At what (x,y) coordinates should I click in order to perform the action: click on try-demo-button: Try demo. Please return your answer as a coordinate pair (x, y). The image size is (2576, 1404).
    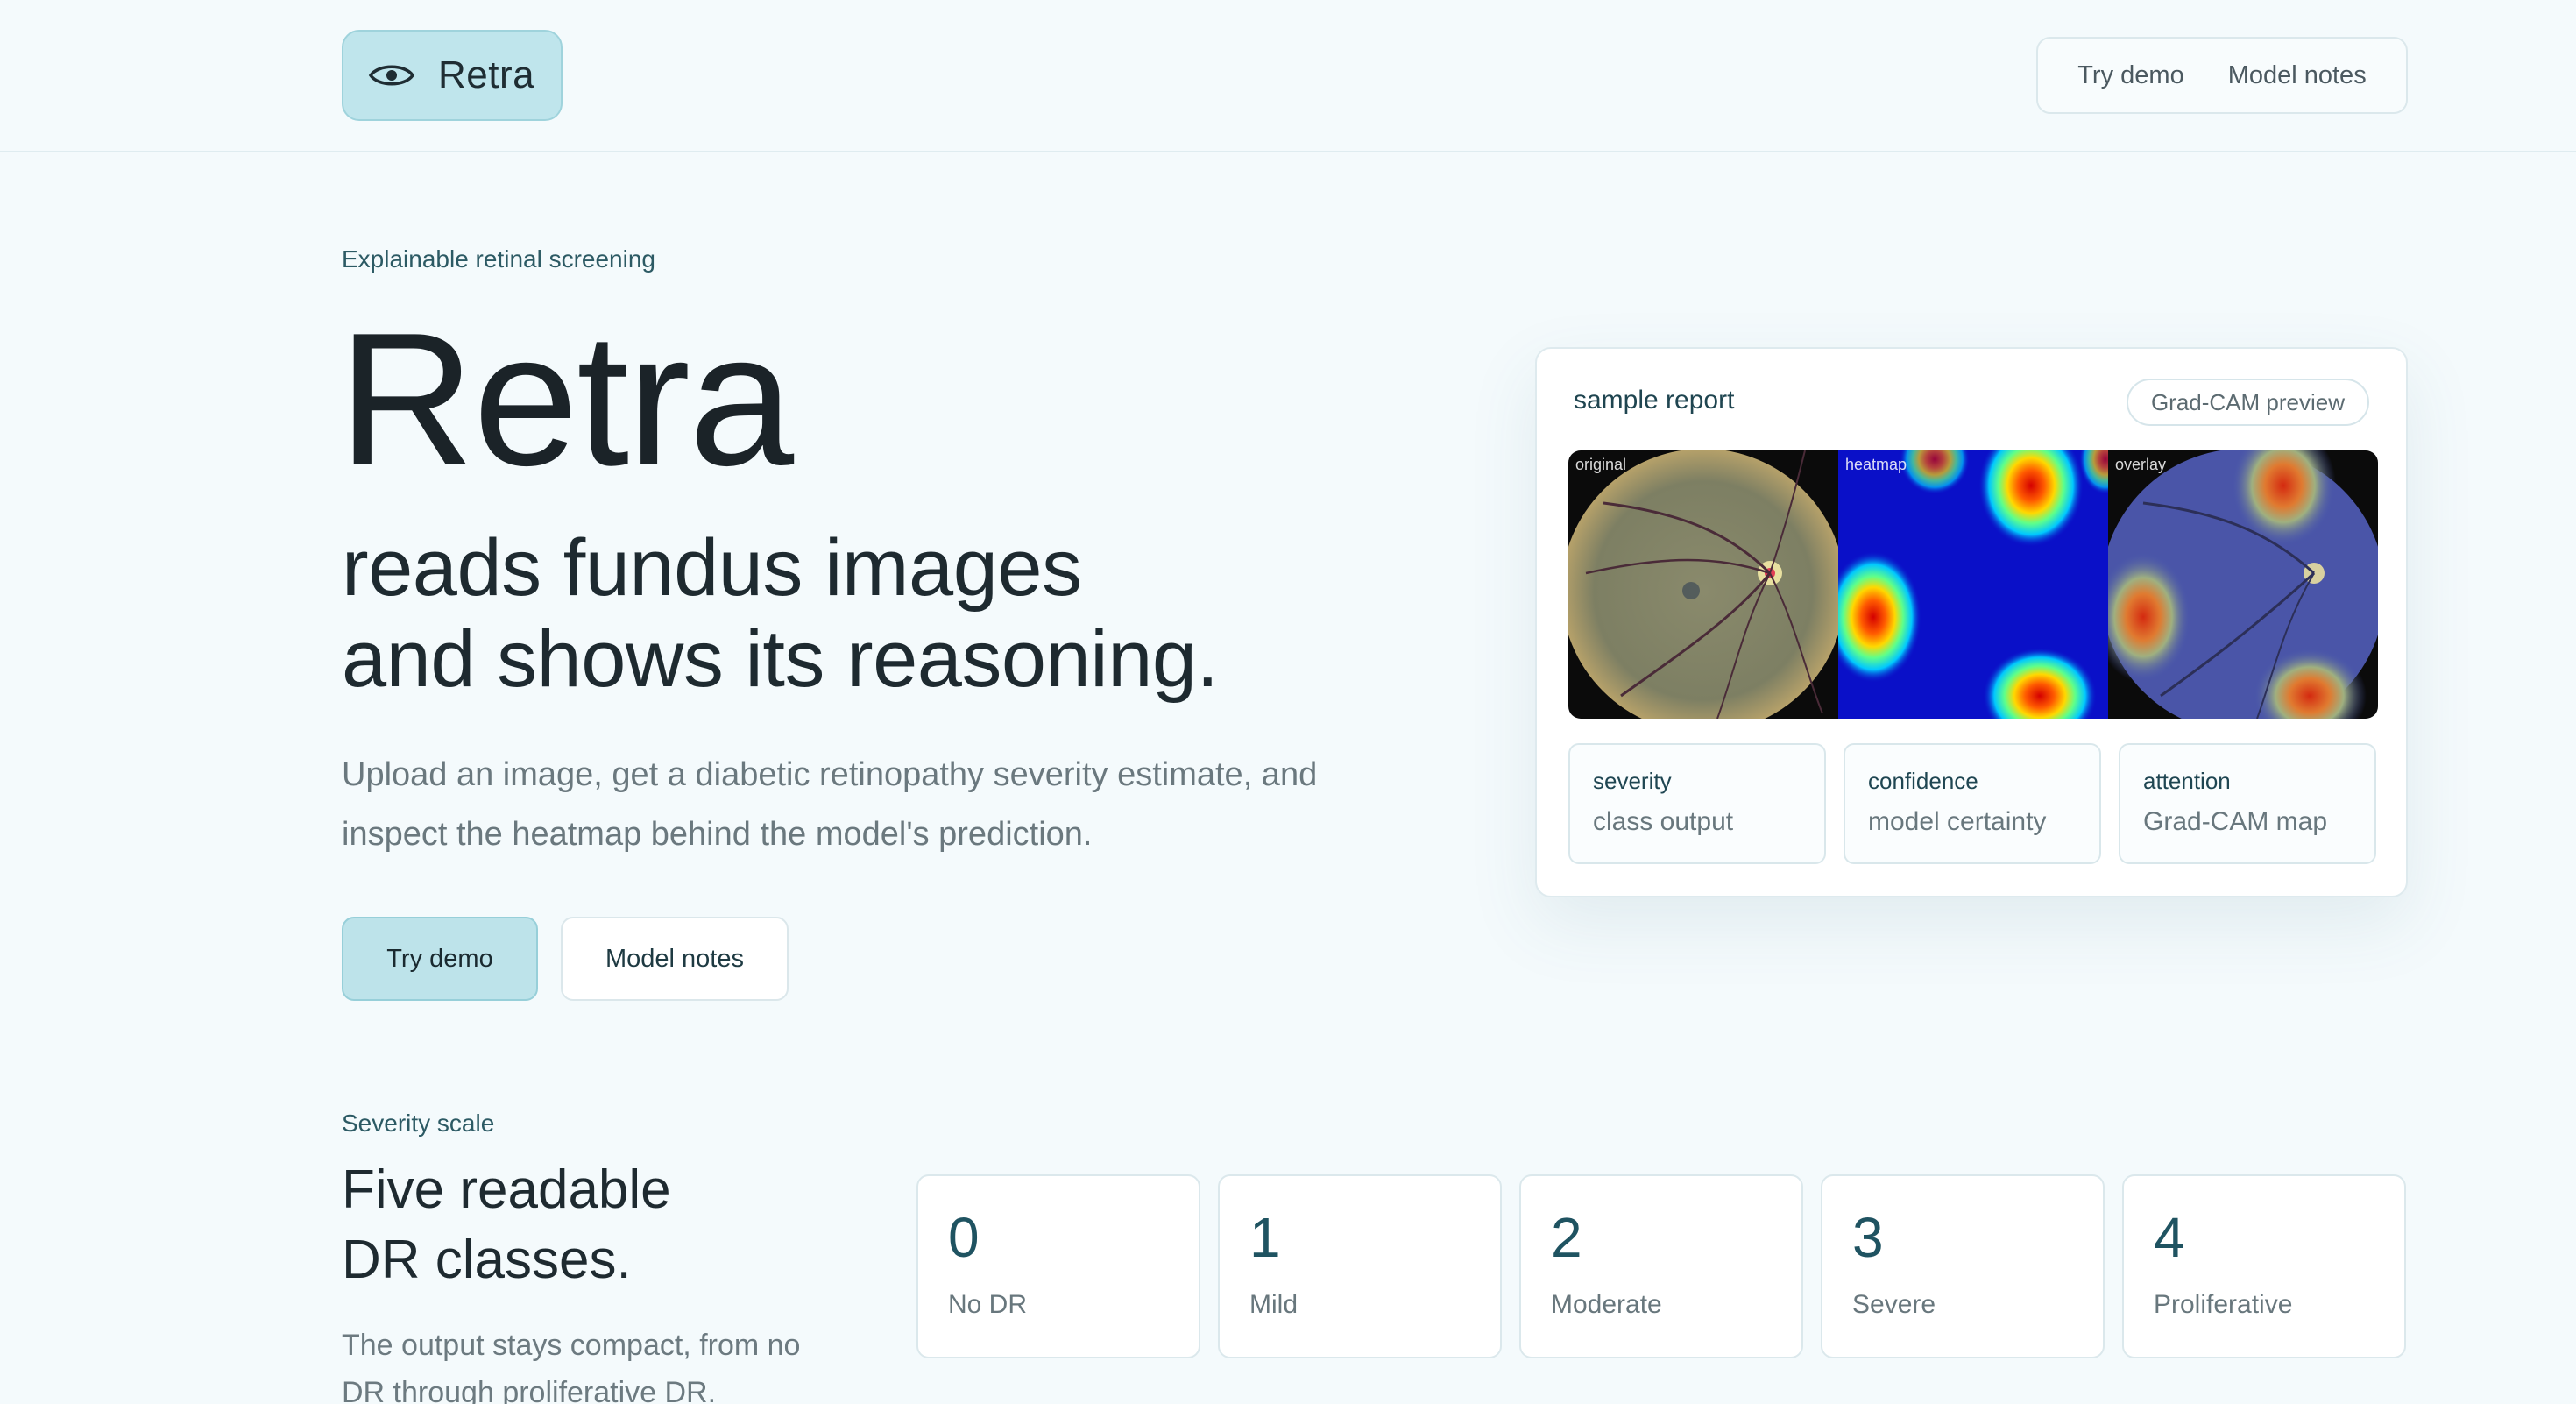
    Looking at the image, I should click on (440, 959).